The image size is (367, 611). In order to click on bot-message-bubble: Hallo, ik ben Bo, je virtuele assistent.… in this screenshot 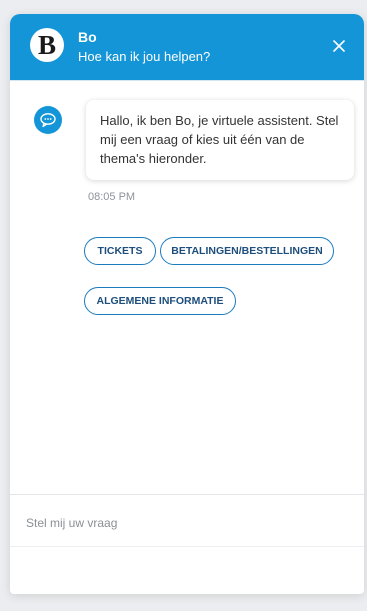, I will do `click(220, 140)`.